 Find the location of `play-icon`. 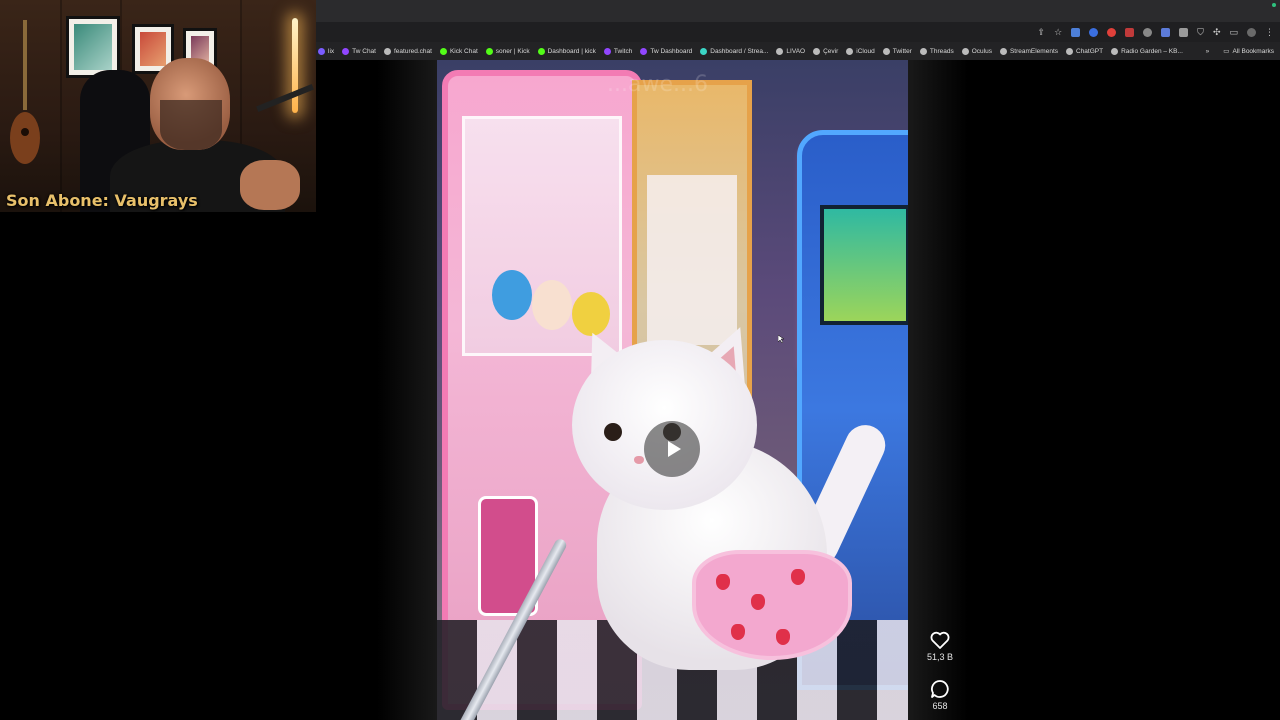

play-icon is located at coordinates (674, 449).